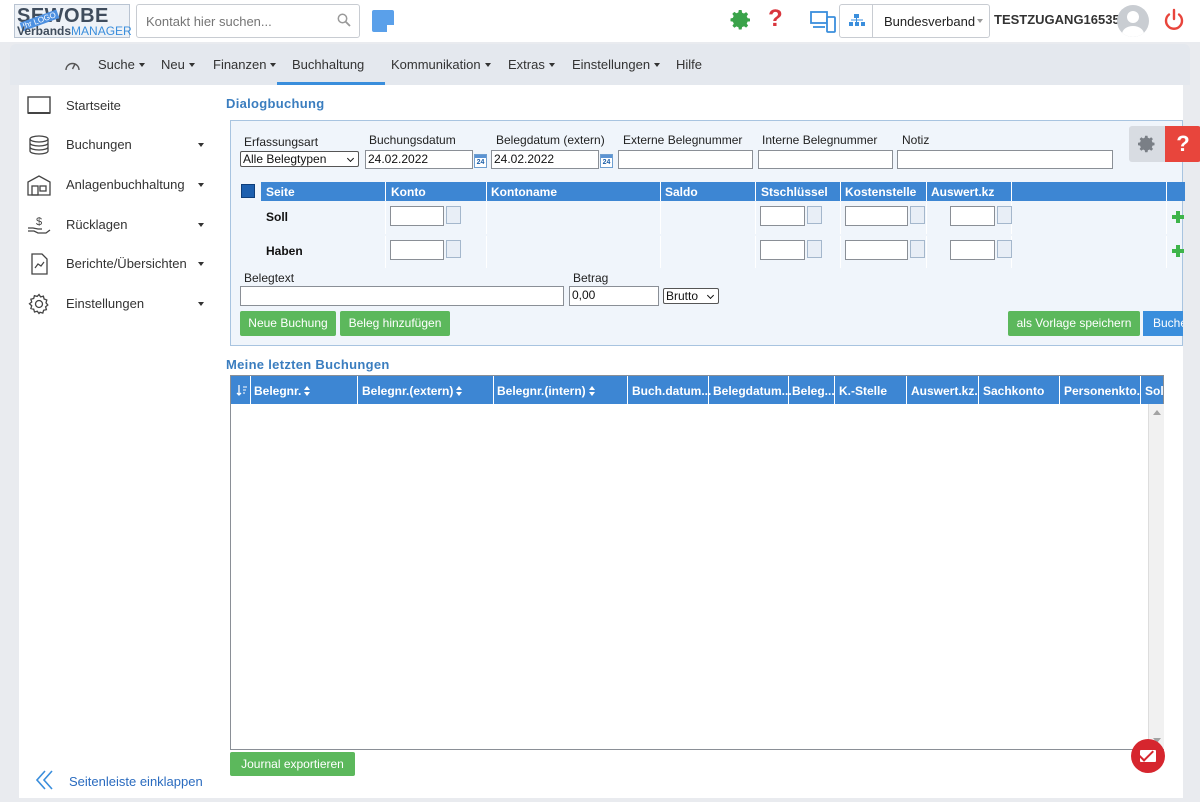 The width and height of the screenshot is (1200, 802). Describe the element at coordinates (689, 64) in the screenshot. I see `nav-hilfe: Hilfe` at that location.